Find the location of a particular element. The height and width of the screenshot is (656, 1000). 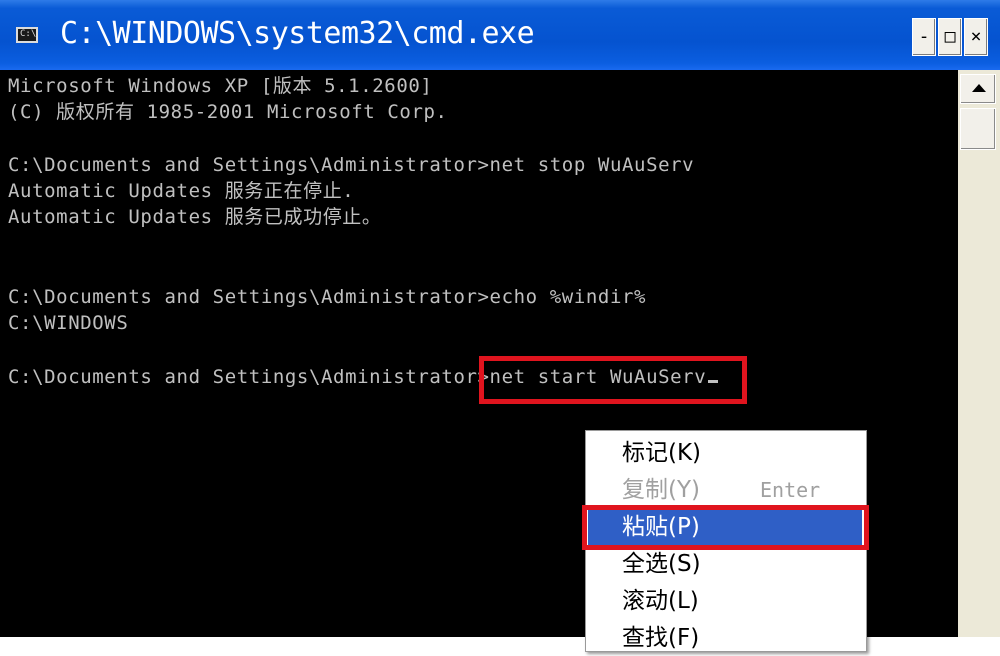

menu-item-label: 查找(F) is located at coordinates (661, 638).